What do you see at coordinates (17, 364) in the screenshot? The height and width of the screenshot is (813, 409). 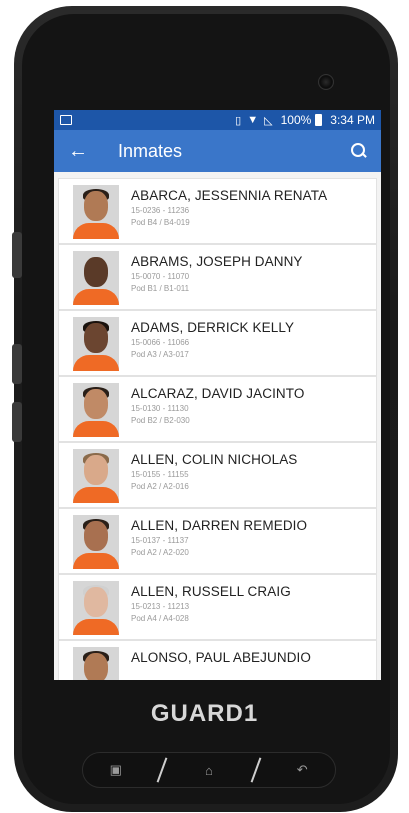 I see `side-button-volume-up` at bounding box center [17, 364].